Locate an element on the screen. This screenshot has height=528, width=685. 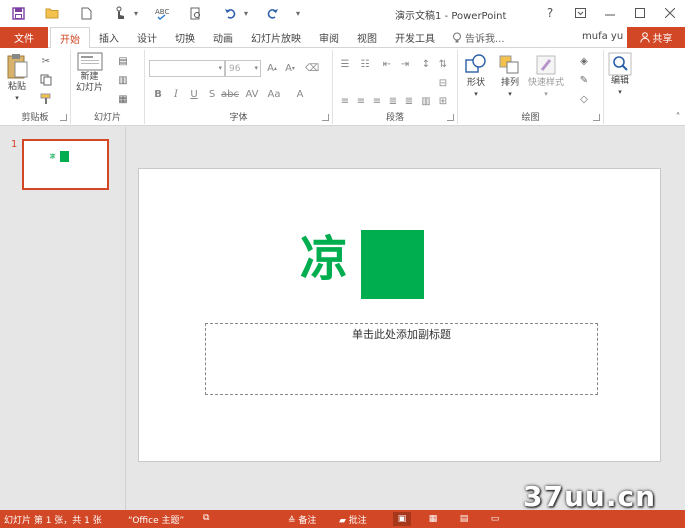
undo-icon is located at coordinates (230, 13).